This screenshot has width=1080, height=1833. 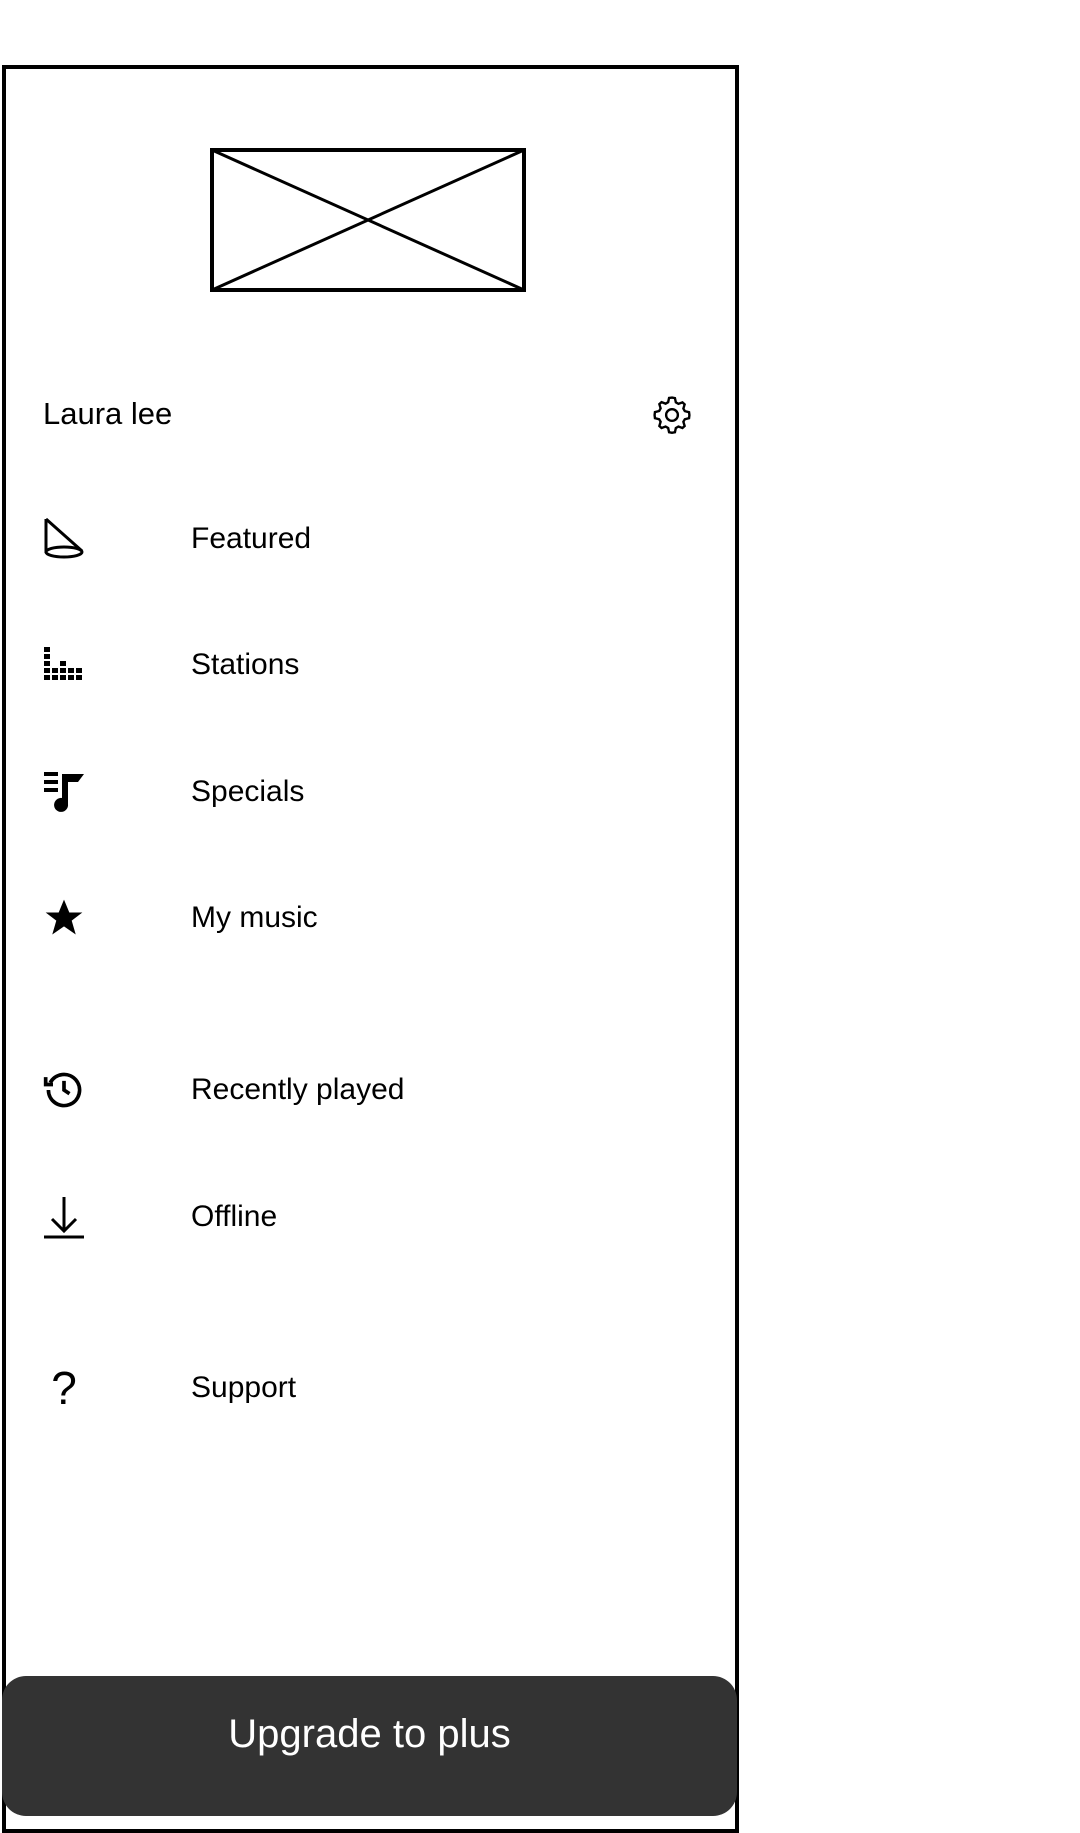 I want to click on menu-item-my-music: My music, so click(x=370, y=918).